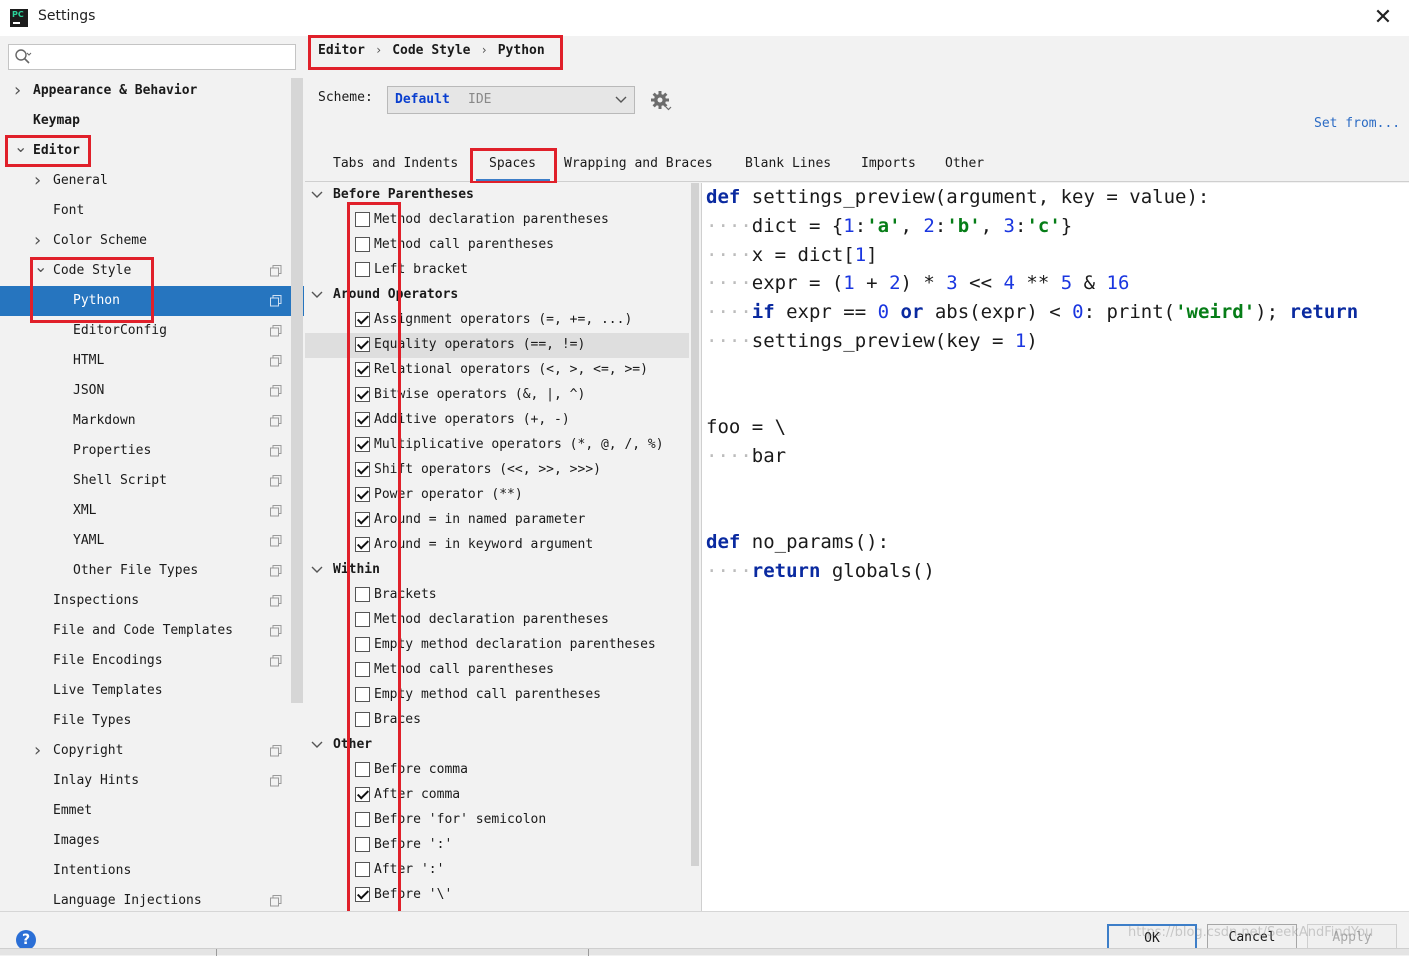 The height and width of the screenshot is (956, 1409). What do you see at coordinates (497, 820) in the screenshot?
I see `option-before-for-semicolon: Before 'for' semicolon` at bounding box center [497, 820].